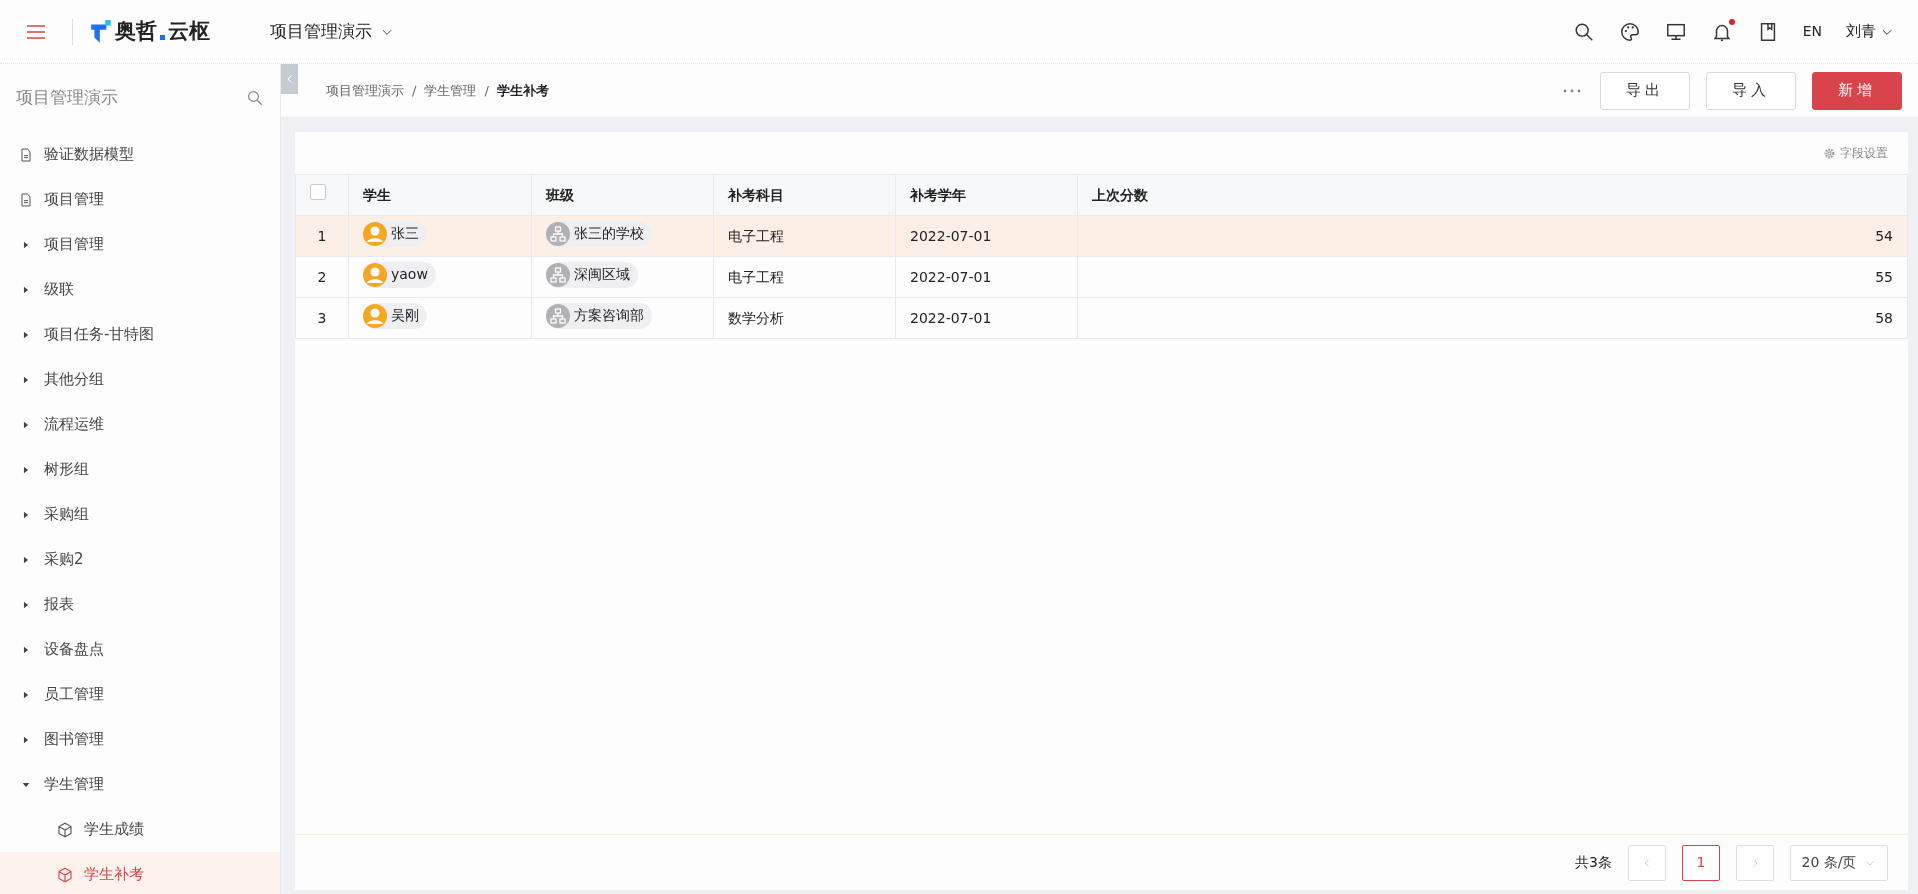 The height and width of the screenshot is (894, 1918). I want to click on table-row: 2 yaow 深闽区域 电子工程 2022-07-01 55, so click(1101, 277).